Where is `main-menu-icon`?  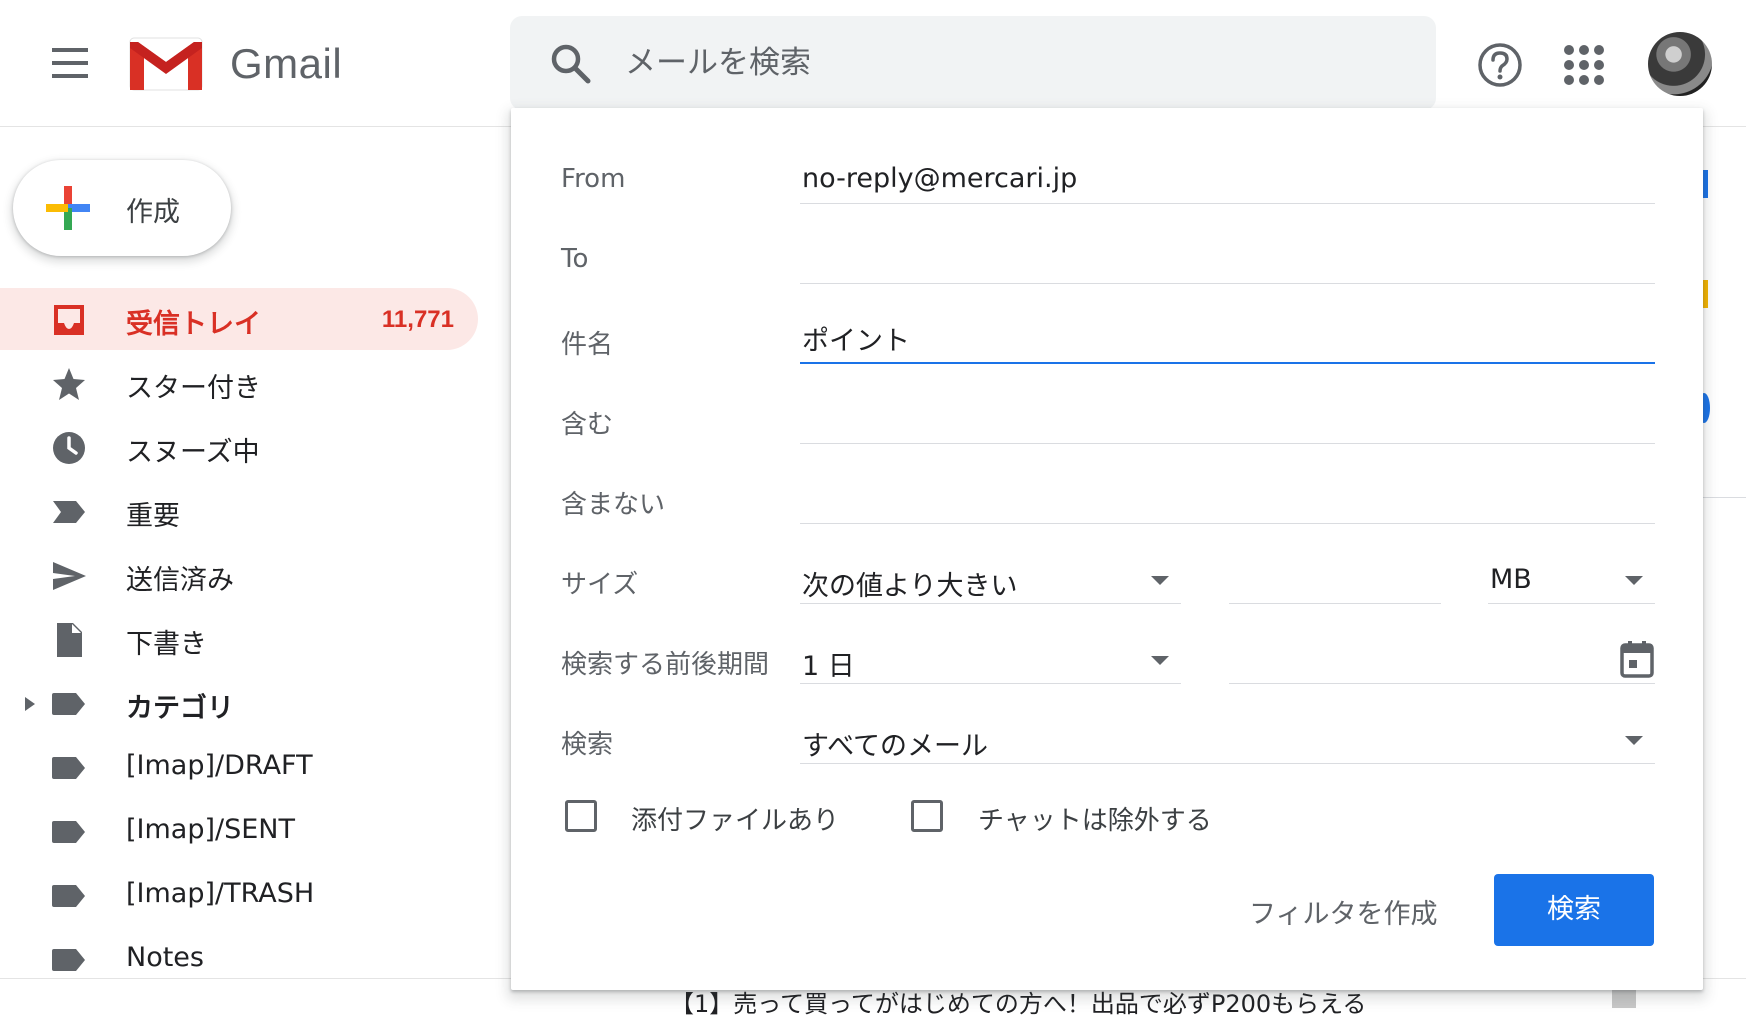
main-menu-icon is located at coordinates (70, 65).